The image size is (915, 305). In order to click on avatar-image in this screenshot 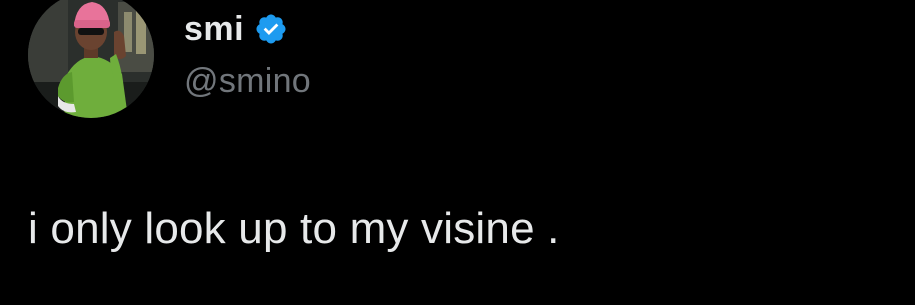, I will do `click(91, 59)`.